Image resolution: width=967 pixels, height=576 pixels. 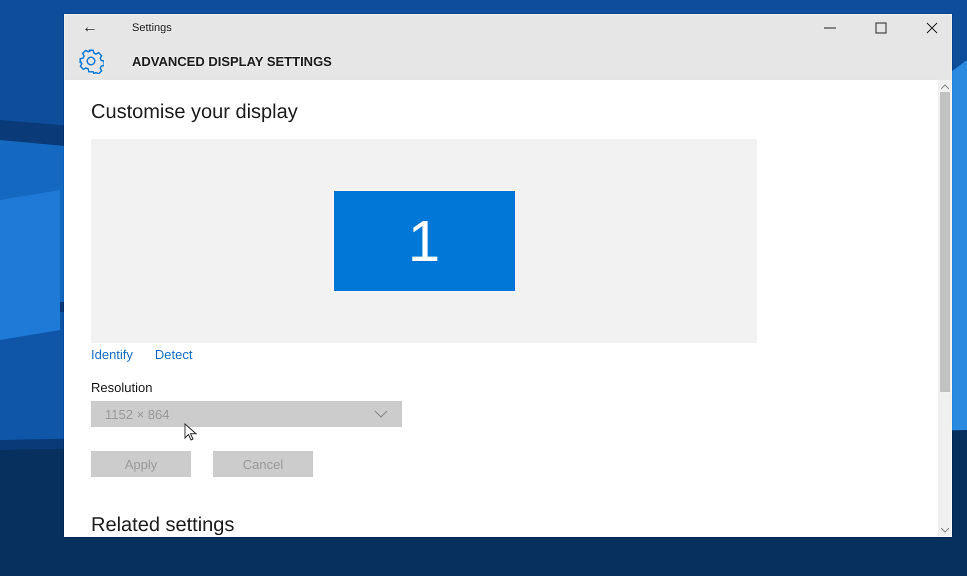 I want to click on maximize-icon, so click(x=881, y=28).